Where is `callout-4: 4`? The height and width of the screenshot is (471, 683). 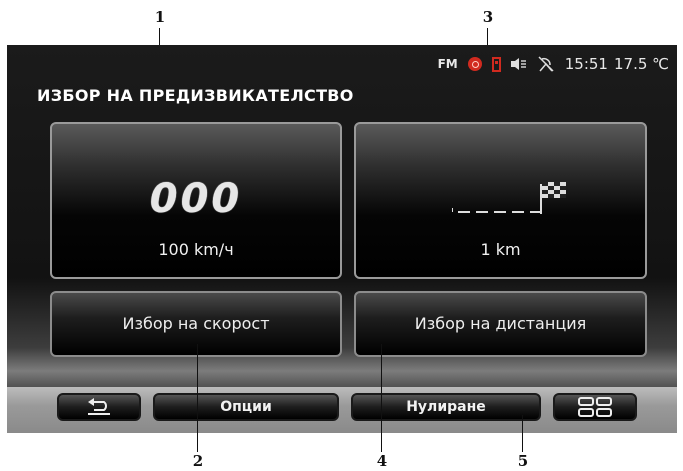 callout-4: 4 is located at coordinates (382, 461).